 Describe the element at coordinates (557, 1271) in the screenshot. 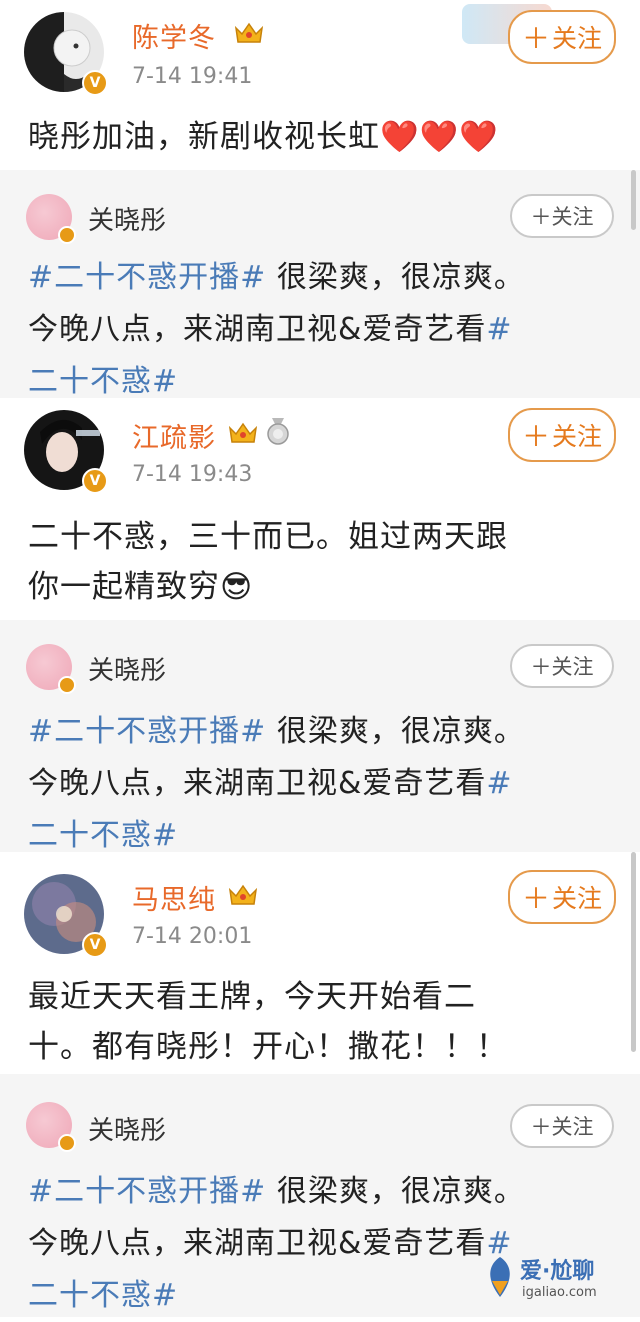

I see `watermark-text: 爱·尬聊` at that location.